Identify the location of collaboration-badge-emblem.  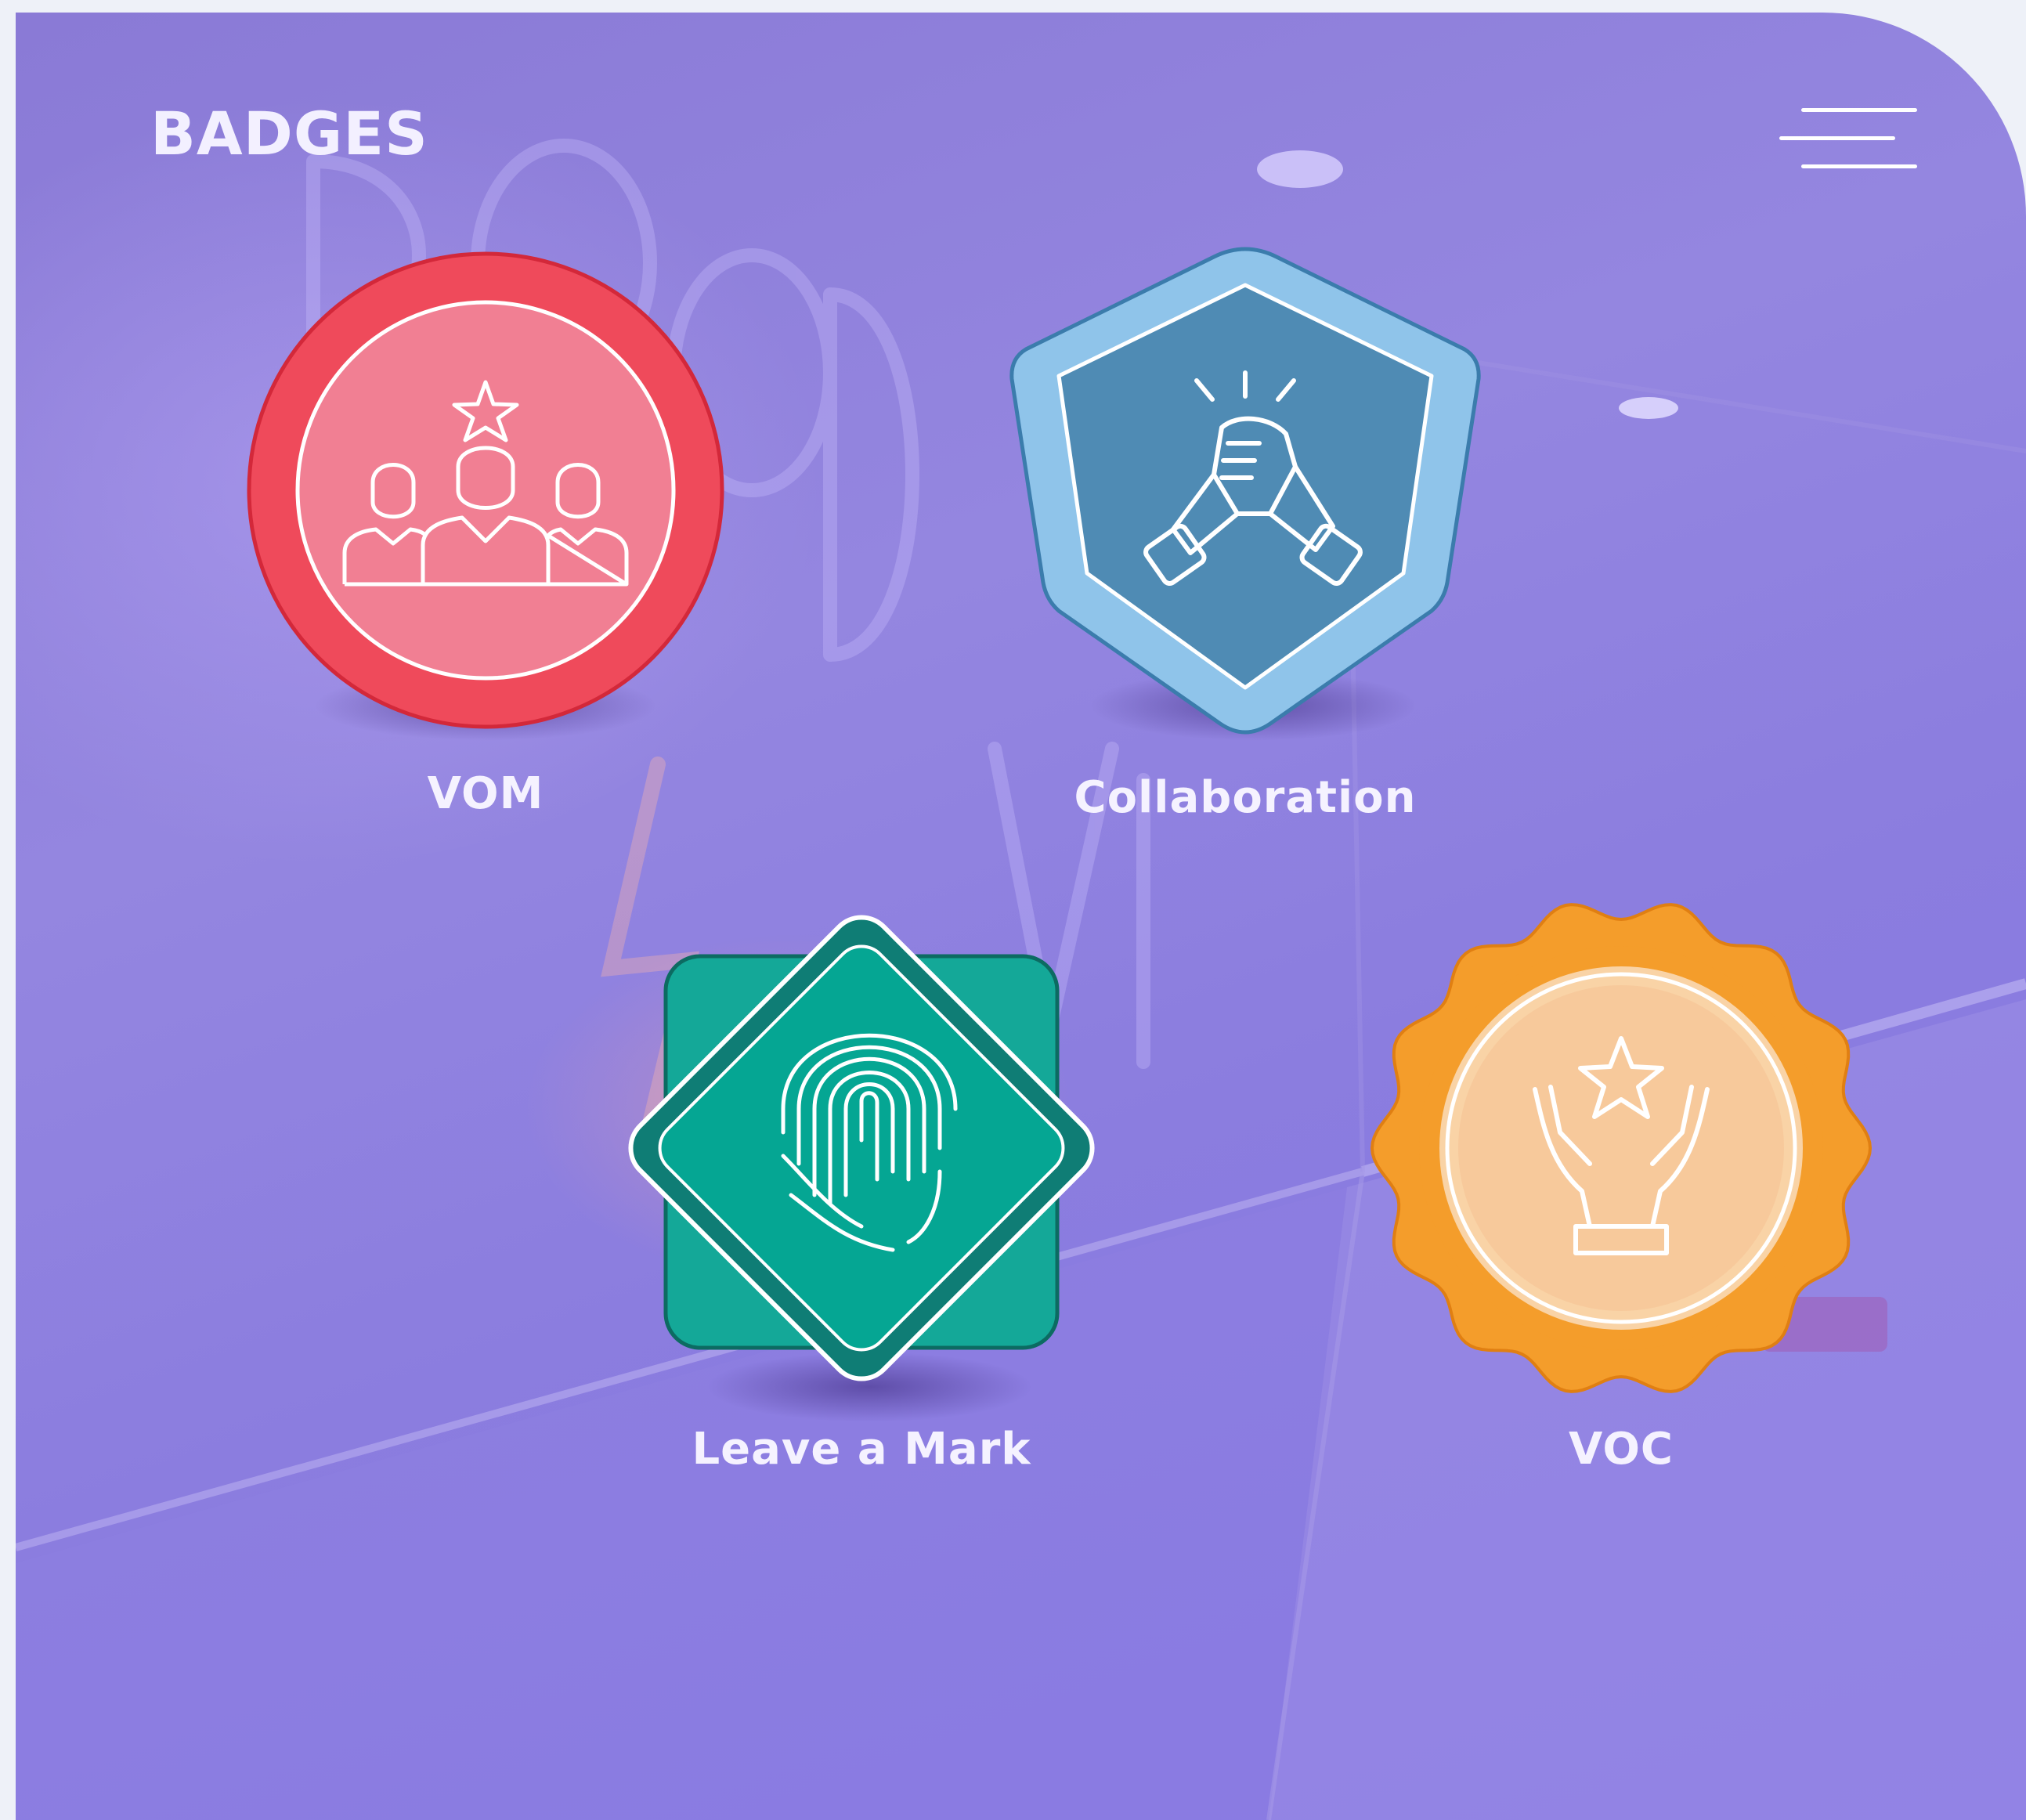
(1245, 491).